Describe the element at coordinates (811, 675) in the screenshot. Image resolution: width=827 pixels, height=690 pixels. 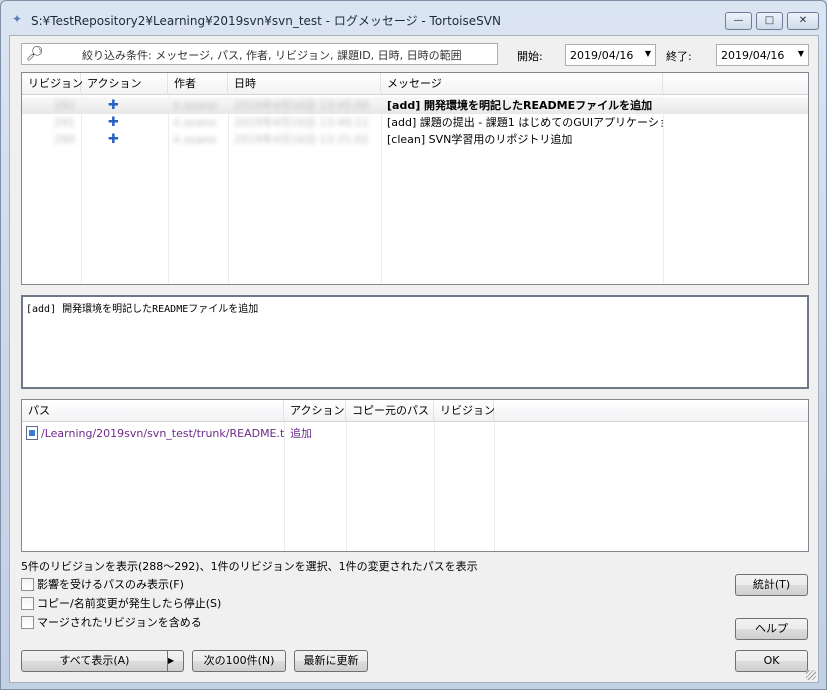
I see `resize-grip` at that location.